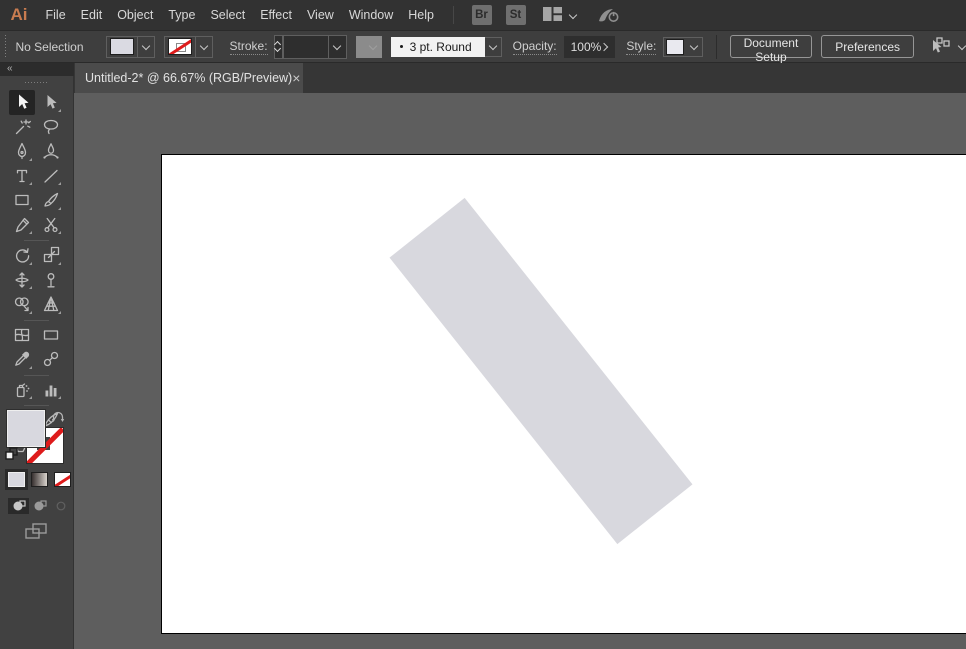  I want to click on fill-color-proxy, so click(26, 428).